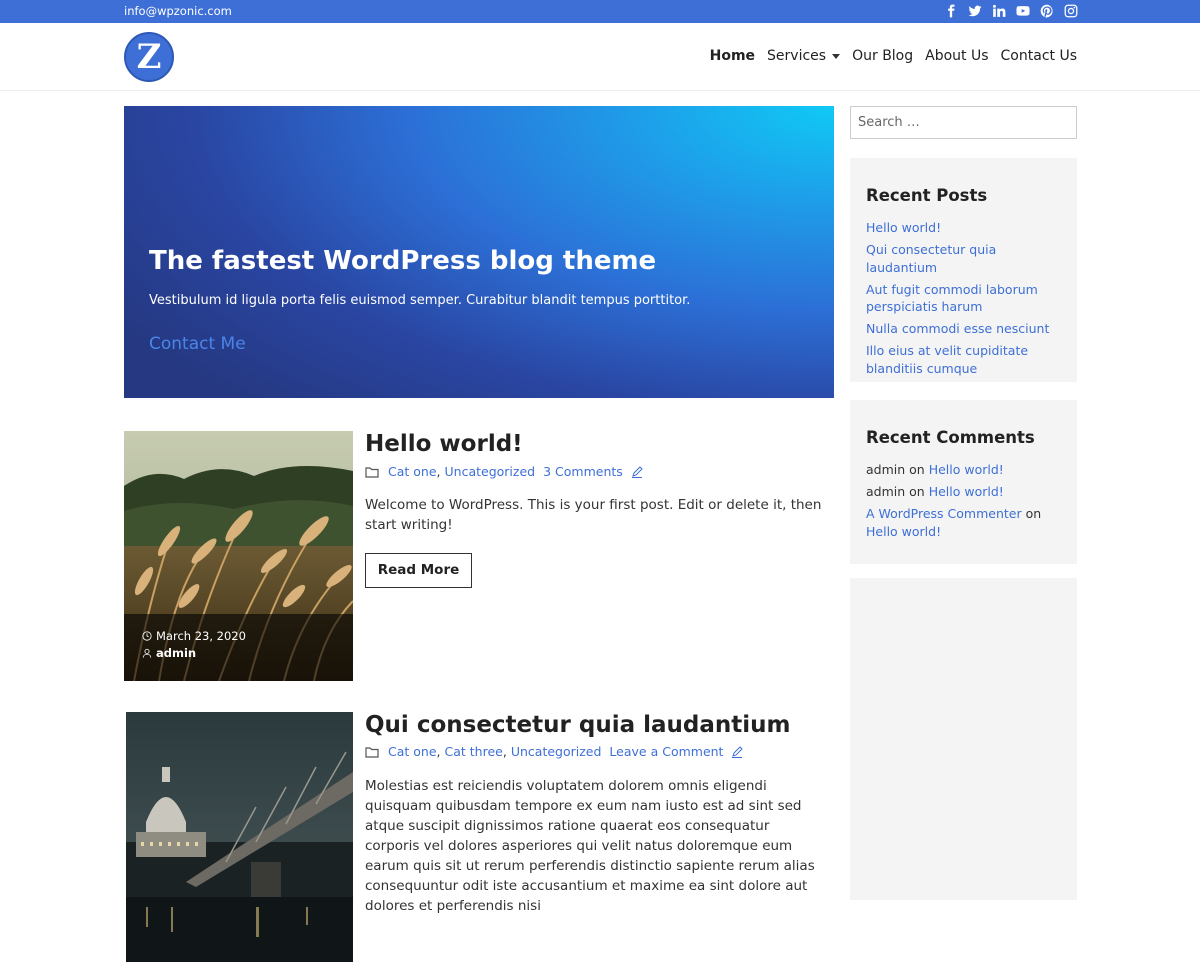  What do you see at coordinates (444, 444) in the screenshot?
I see `post-title: Hello world!` at bounding box center [444, 444].